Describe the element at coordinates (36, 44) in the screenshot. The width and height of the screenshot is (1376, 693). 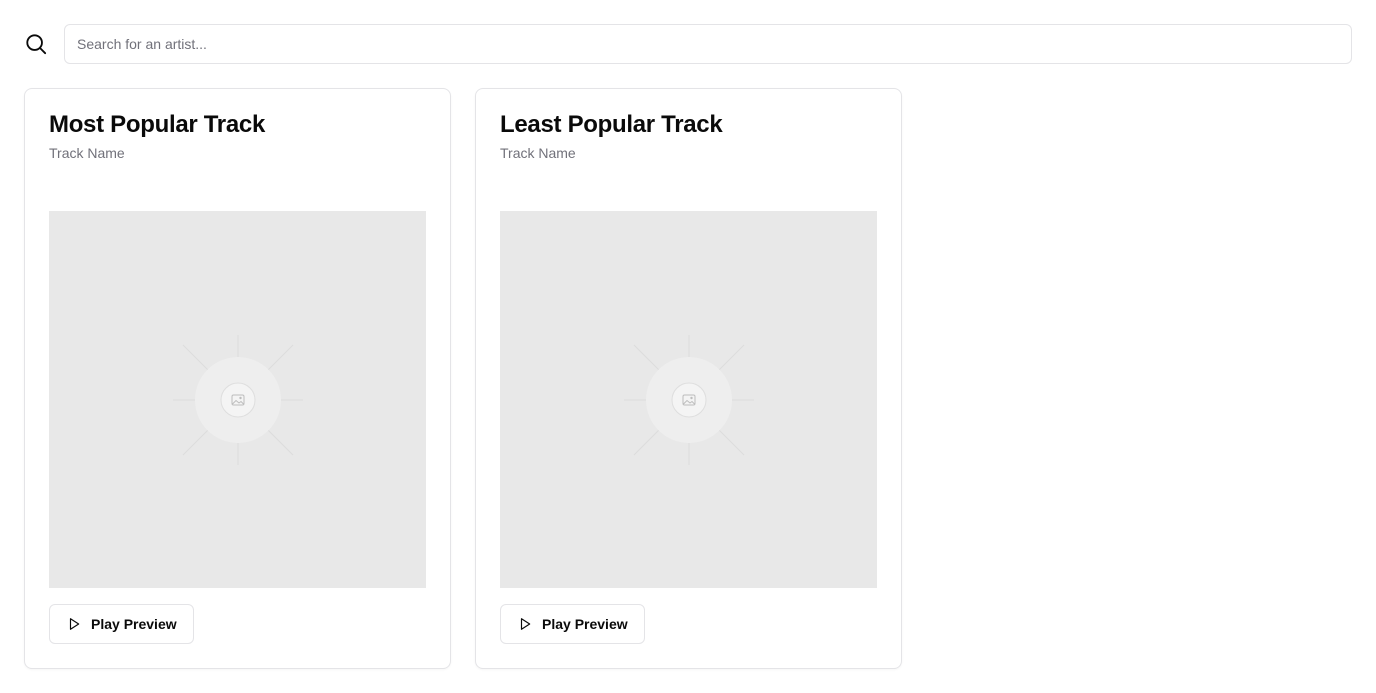
I see `search-icon` at that location.